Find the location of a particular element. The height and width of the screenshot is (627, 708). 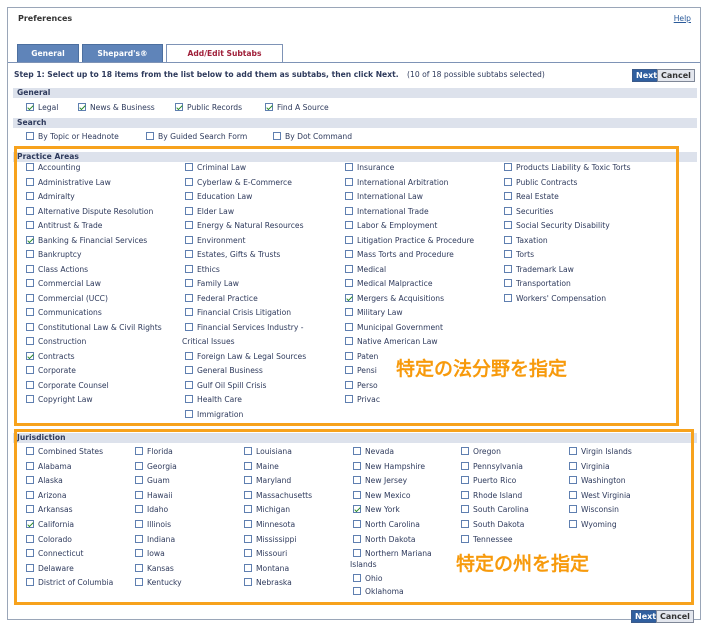

search-section-header: Search is located at coordinates (355, 123).